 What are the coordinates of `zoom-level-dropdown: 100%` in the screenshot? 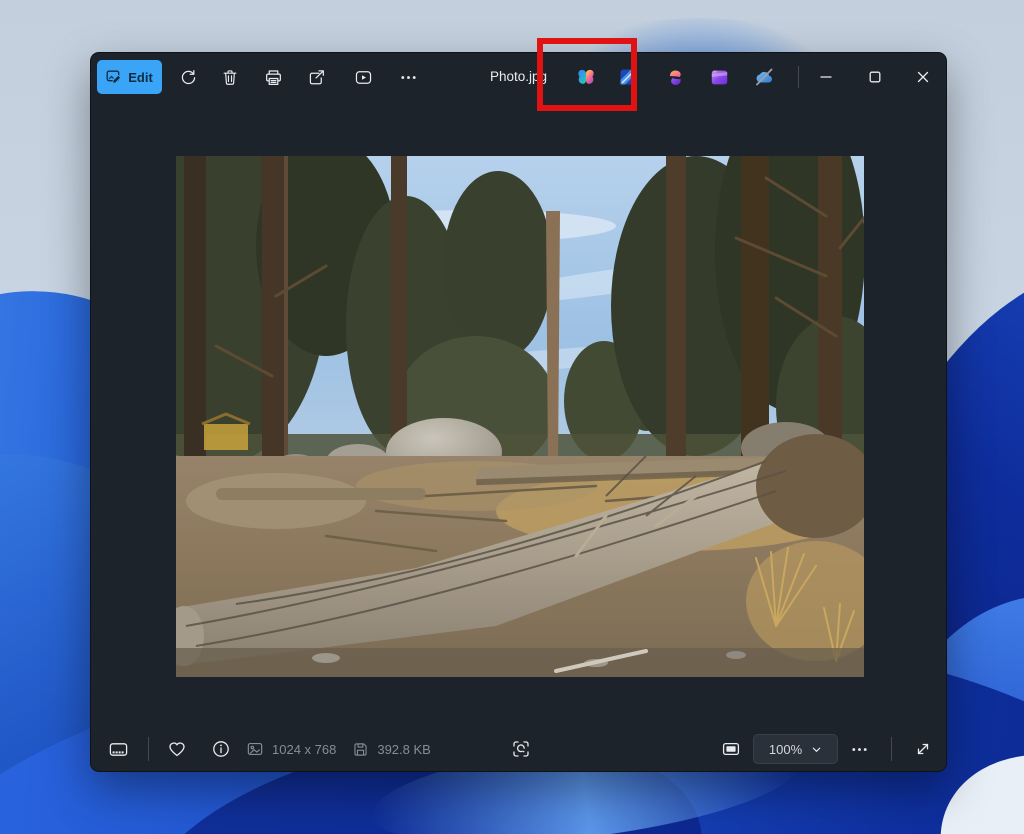 It's located at (795, 749).